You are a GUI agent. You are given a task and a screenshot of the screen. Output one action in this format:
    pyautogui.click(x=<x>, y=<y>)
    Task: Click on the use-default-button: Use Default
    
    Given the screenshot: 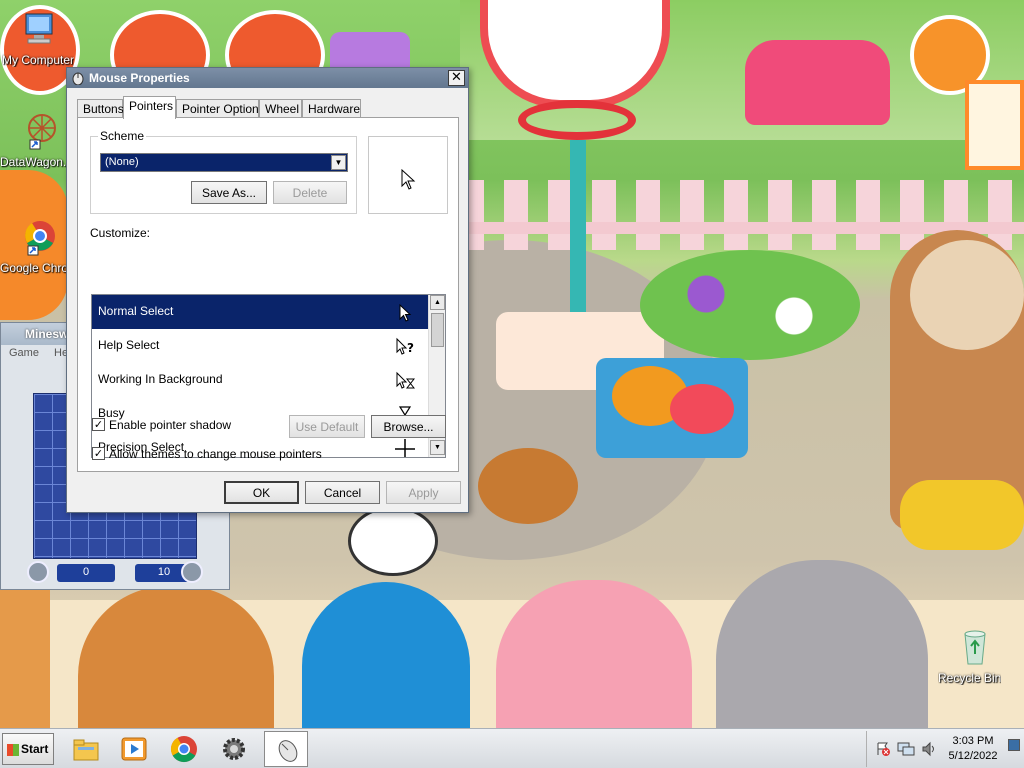 What is the action you would take?
    pyautogui.click(x=327, y=426)
    